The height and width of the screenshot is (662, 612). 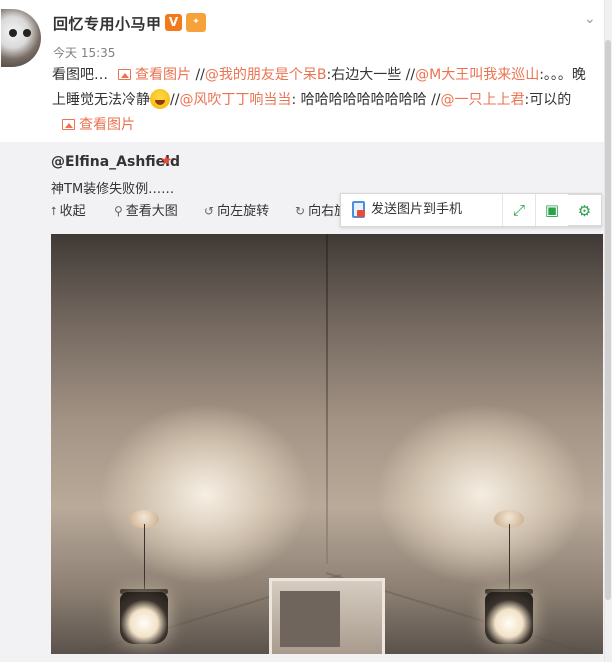 I want to click on expand-icon: ⤢, so click(x=519, y=210).